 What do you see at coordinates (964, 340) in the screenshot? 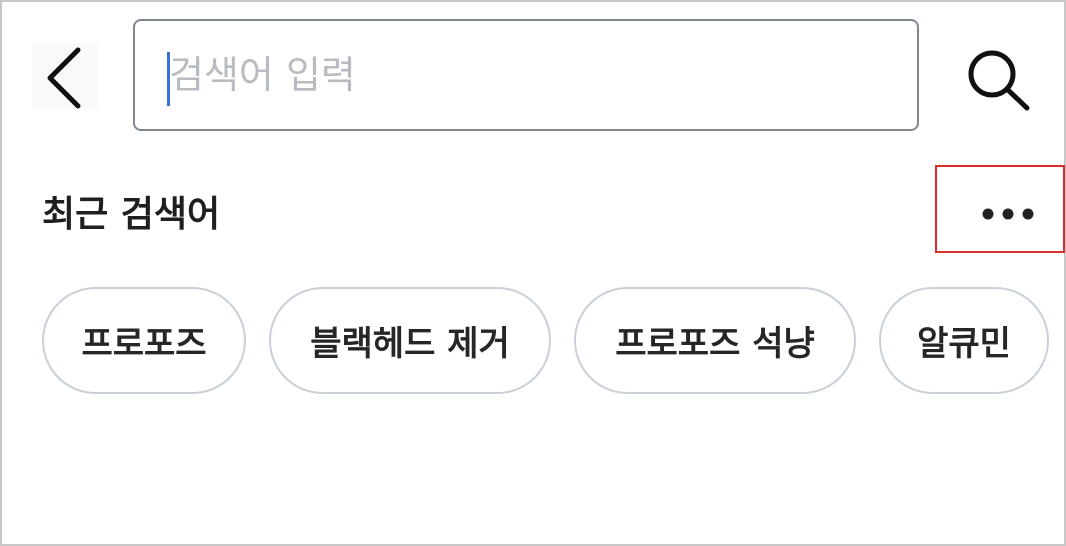
I see `recent-search-chip: 알큐민` at bounding box center [964, 340].